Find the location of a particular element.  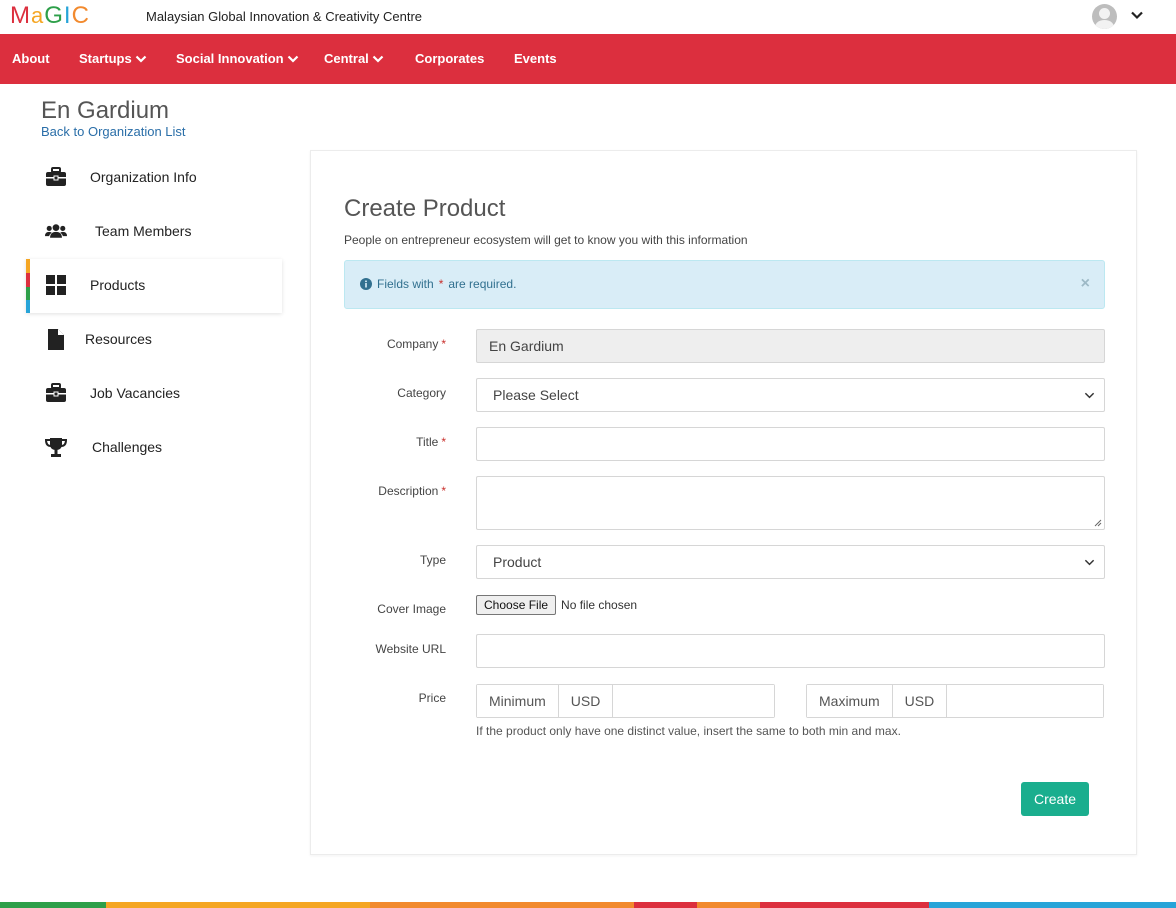

resize-handle-icon is located at coordinates (1098, 523).